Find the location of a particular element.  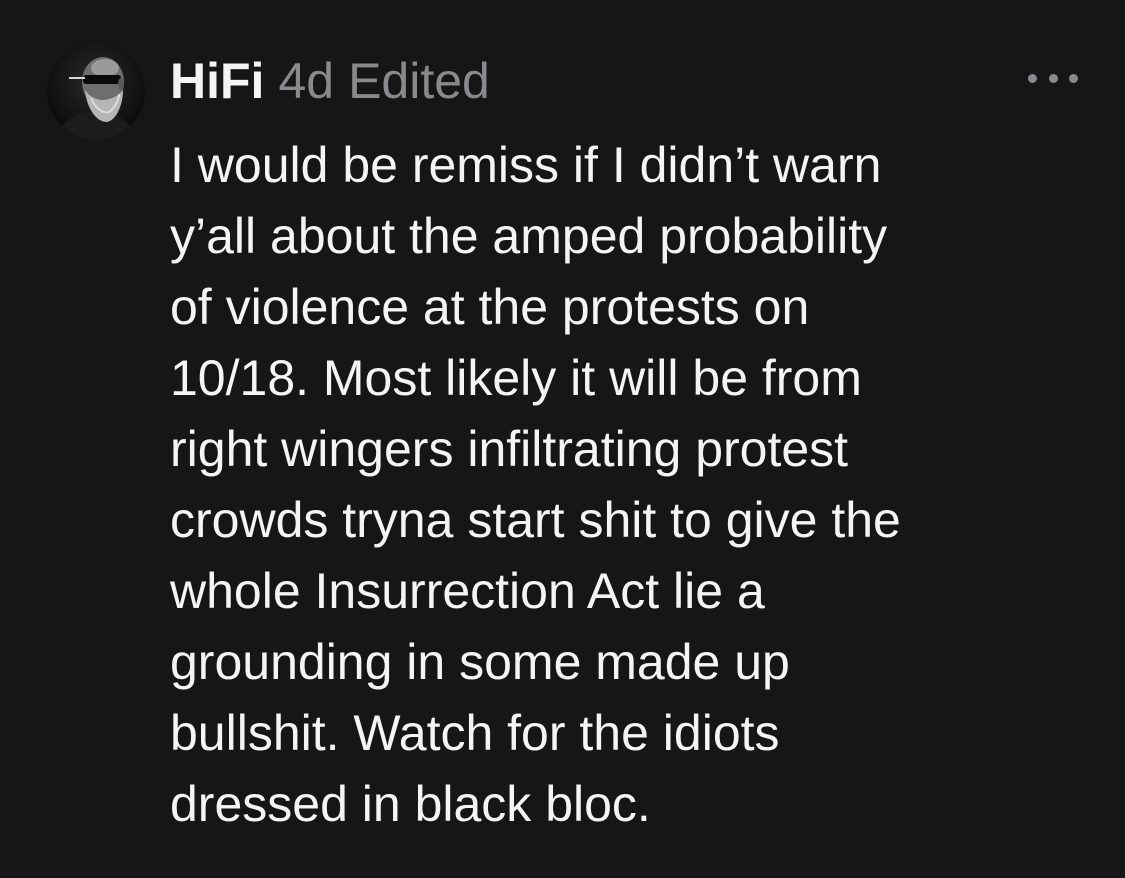

author-name: HiFi is located at coordinates (217, 81).